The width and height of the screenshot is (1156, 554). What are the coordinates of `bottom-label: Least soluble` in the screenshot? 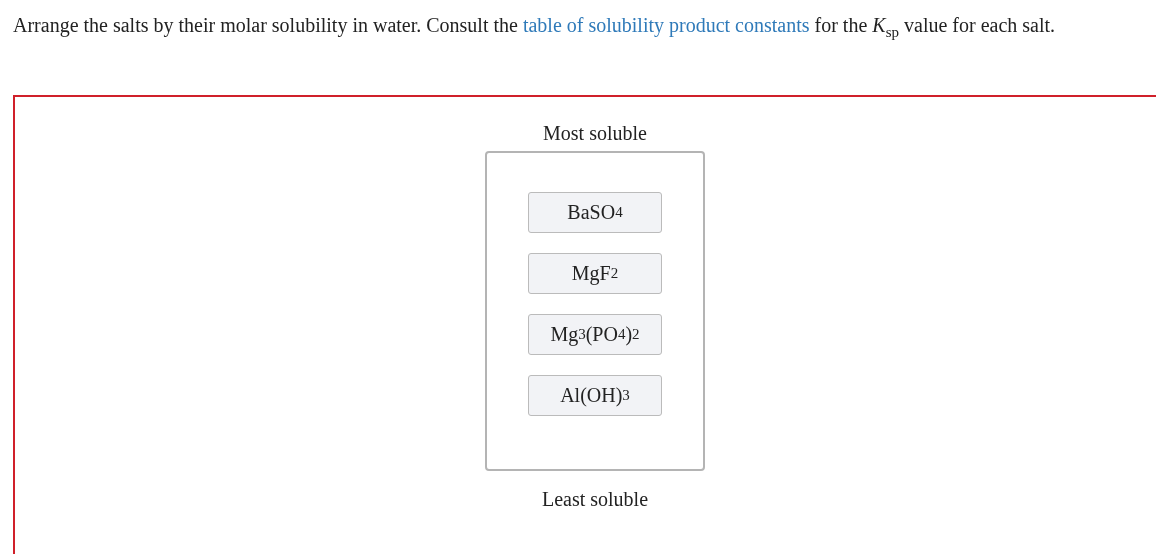 It's located at (595, 499).